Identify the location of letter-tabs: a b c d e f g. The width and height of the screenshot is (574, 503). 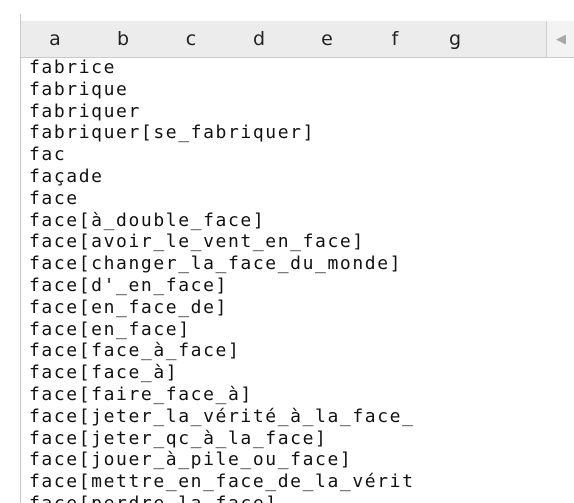
(244, 39).